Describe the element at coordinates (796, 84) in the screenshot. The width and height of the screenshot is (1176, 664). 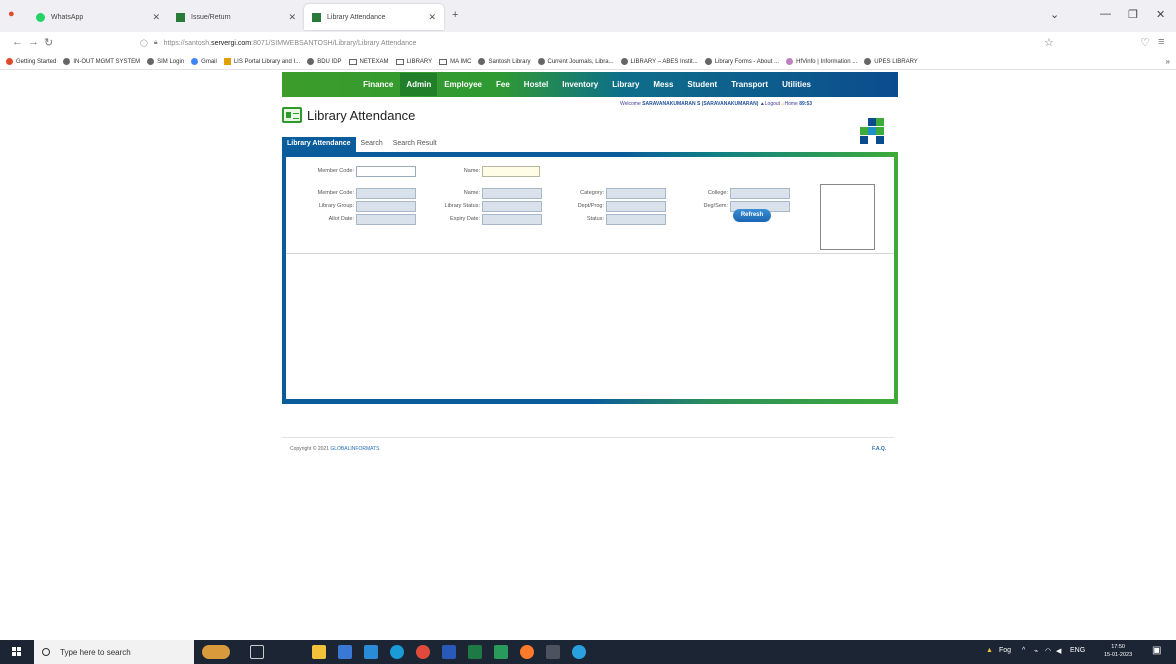
I see `menu-utilities: Utilities` at that location.